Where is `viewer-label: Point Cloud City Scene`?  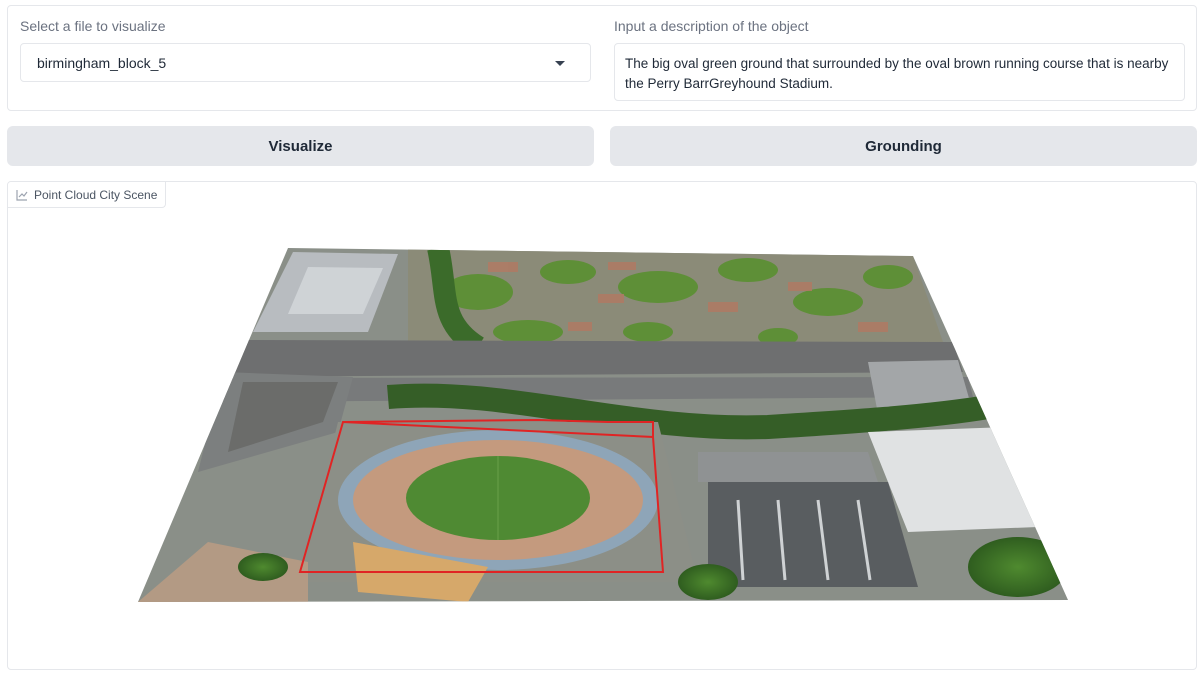 viewer-label: Point Cloud City Scene is located at coordinates (87, 195).